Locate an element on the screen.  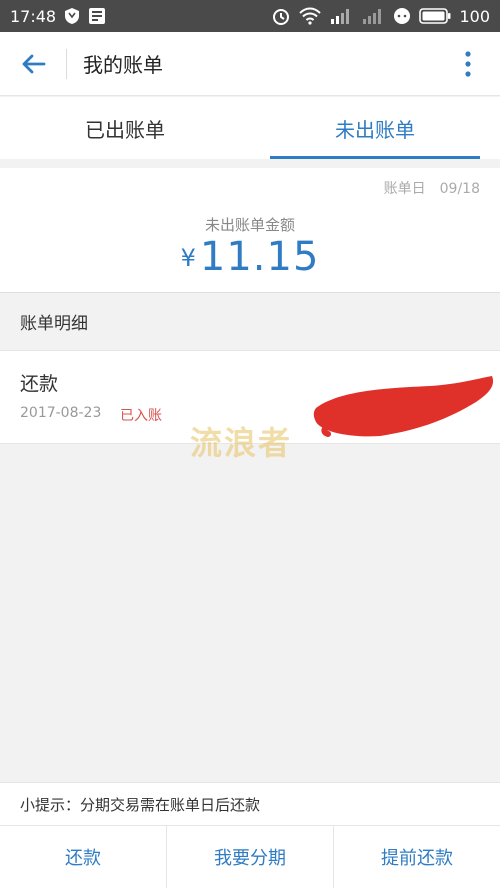
amount-label: 未出账单金额 is located at coordinates (249, 225).